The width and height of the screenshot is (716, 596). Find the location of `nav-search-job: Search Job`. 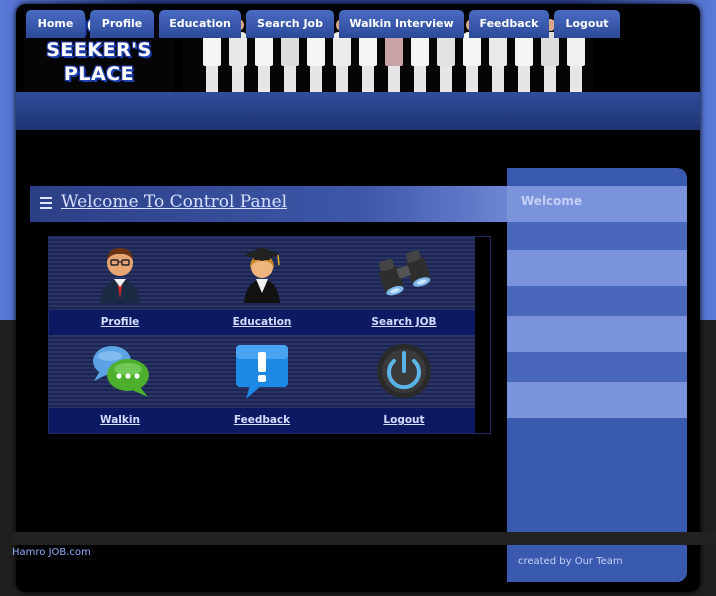

nav-search-job: Search Job is located at coordinates (290, 24).